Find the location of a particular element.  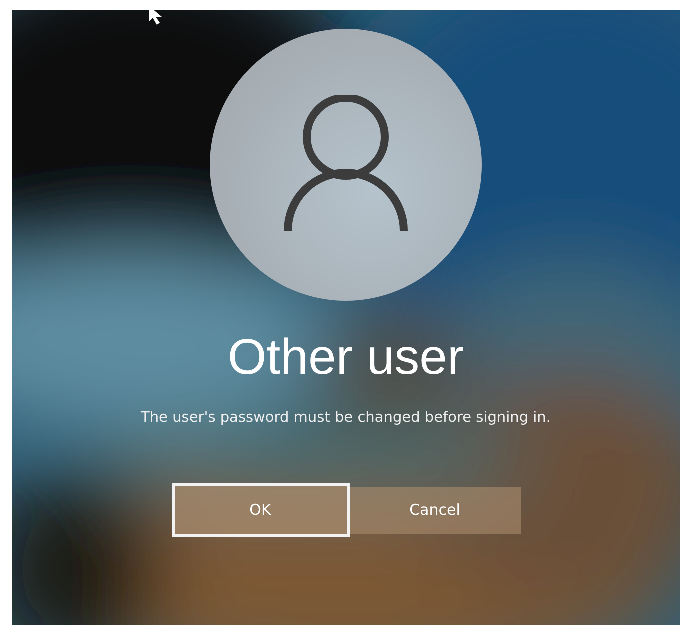

message-text: The user's password must be changed before signing in. is located at coordinates (346, 418).